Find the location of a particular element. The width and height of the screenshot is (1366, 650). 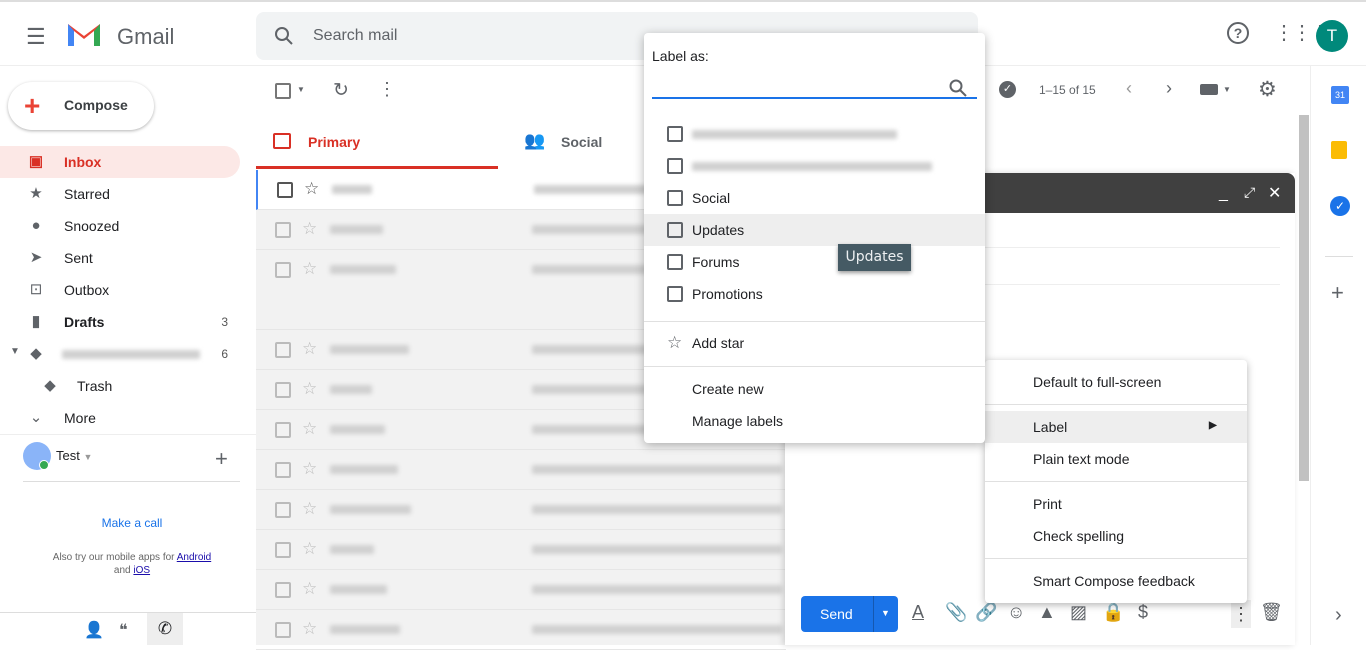

menu-item-check-spelling: Check spelling is located at coordinates (1116, 536).